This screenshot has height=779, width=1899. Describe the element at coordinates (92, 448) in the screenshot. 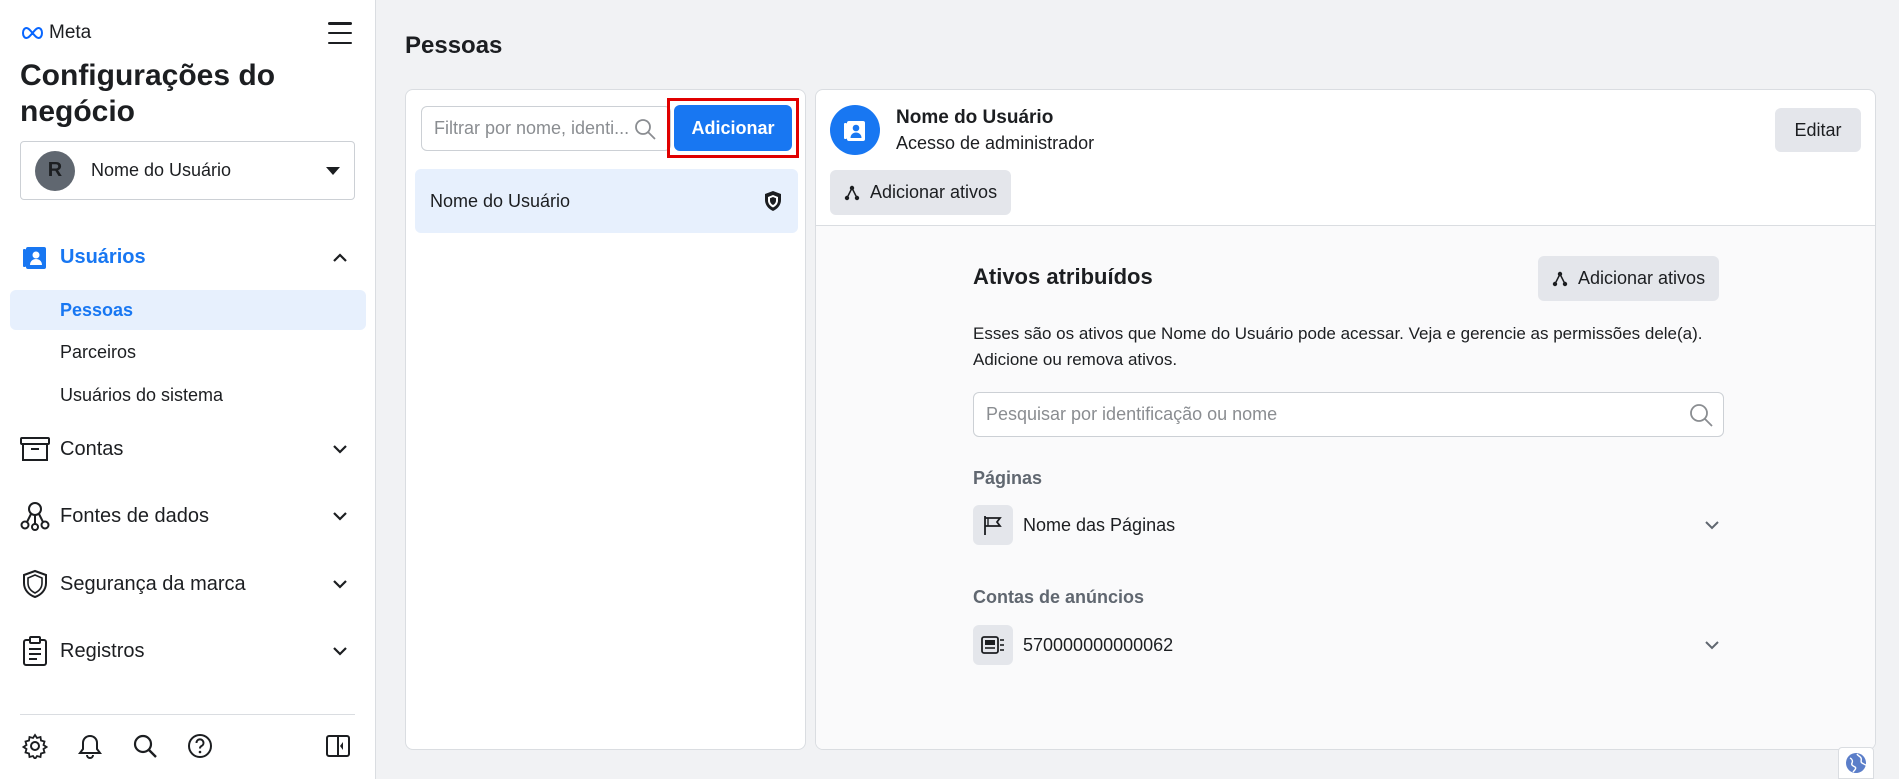

I see `sidebar-section-label: Contas` at that location.